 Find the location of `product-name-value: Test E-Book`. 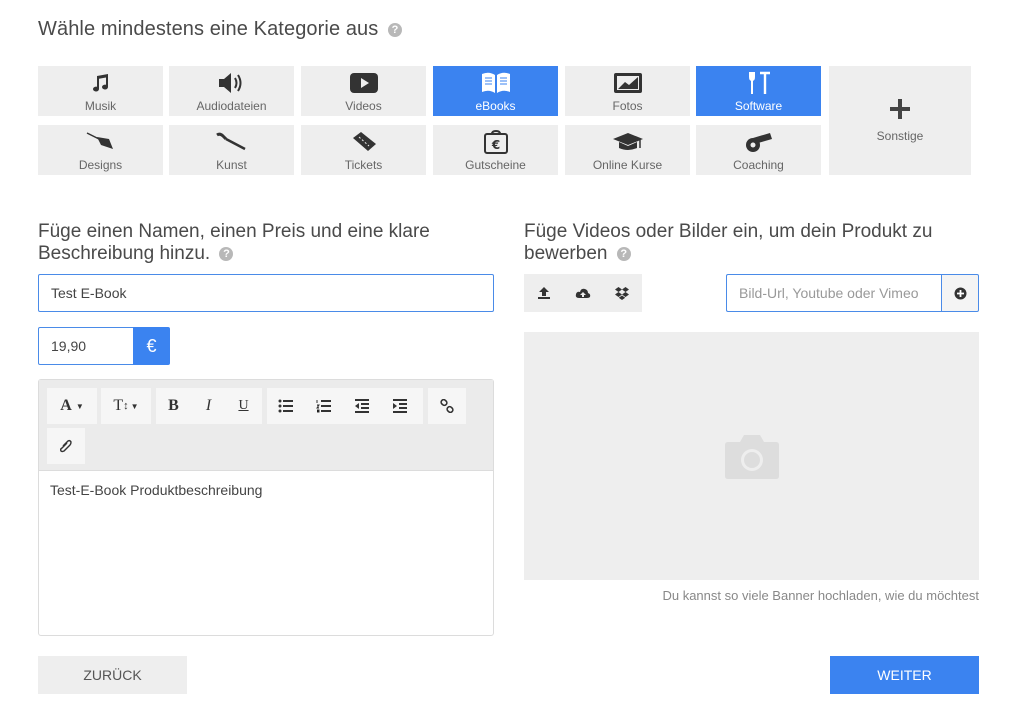

product-name-value: Test E-Book is located at coordinates (89, 293).